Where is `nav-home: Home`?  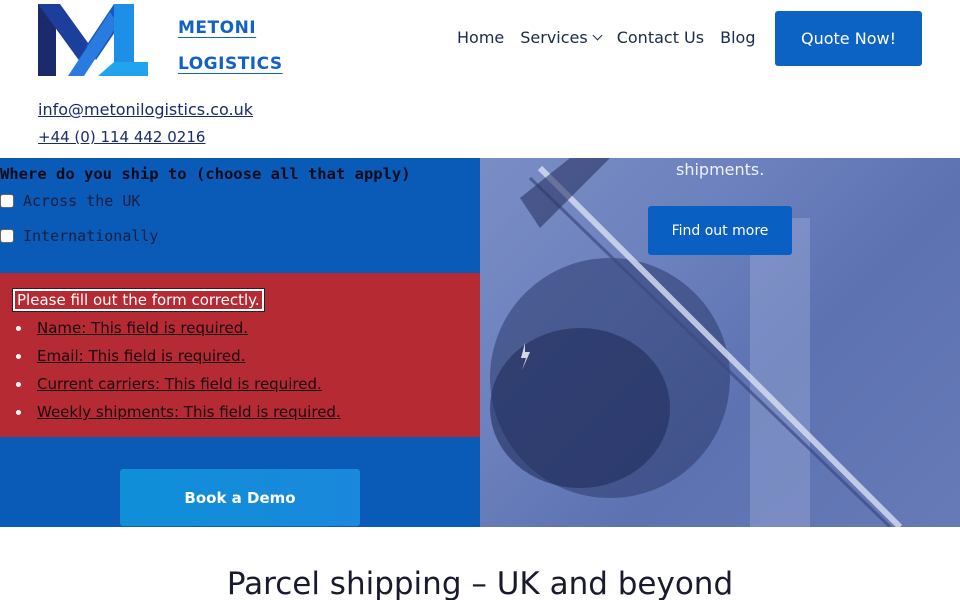 nav-home: Home is located at coordinates (480, 37).